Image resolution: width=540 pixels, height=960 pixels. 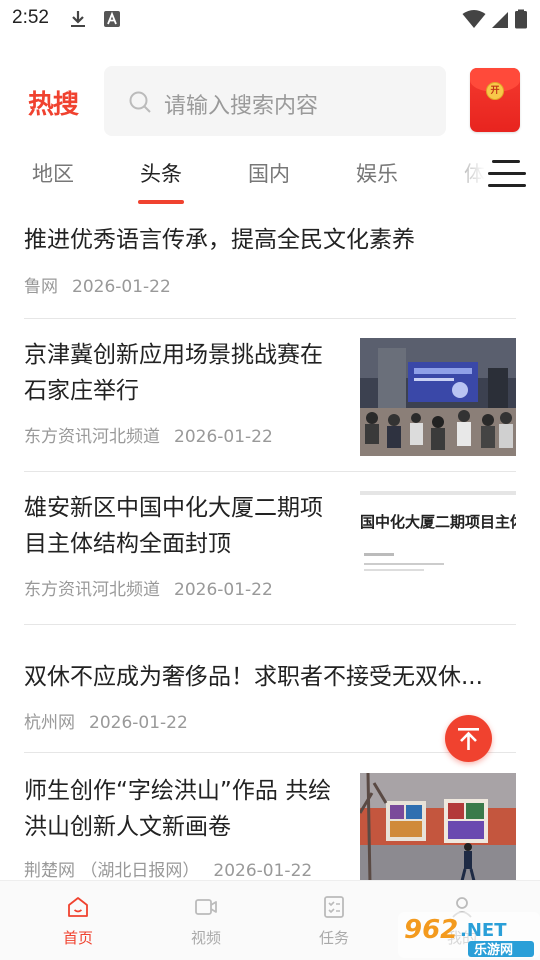 What do you see at coordinates (493, 950) in the screenshot?
I see `watermark-subtitle: 乐游网` at bounding box center [493, 950].